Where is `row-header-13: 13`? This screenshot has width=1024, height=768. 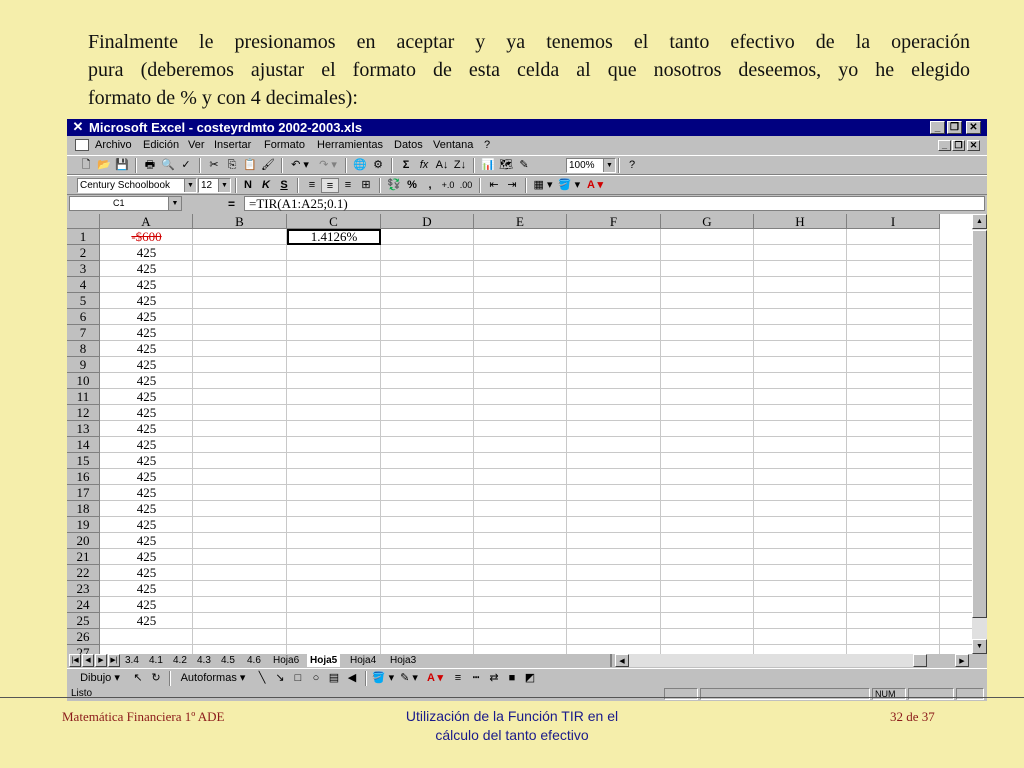
row-header-13: 13 is located at coordinates (83, 429).